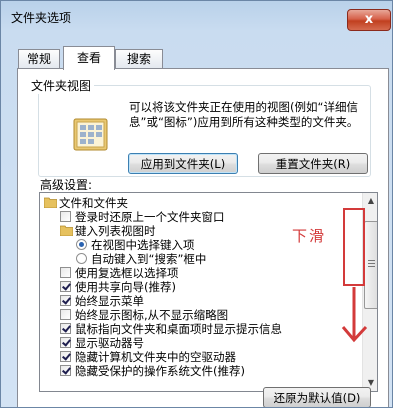  I want to click on tab-search: 搜索, so click(139, 59).